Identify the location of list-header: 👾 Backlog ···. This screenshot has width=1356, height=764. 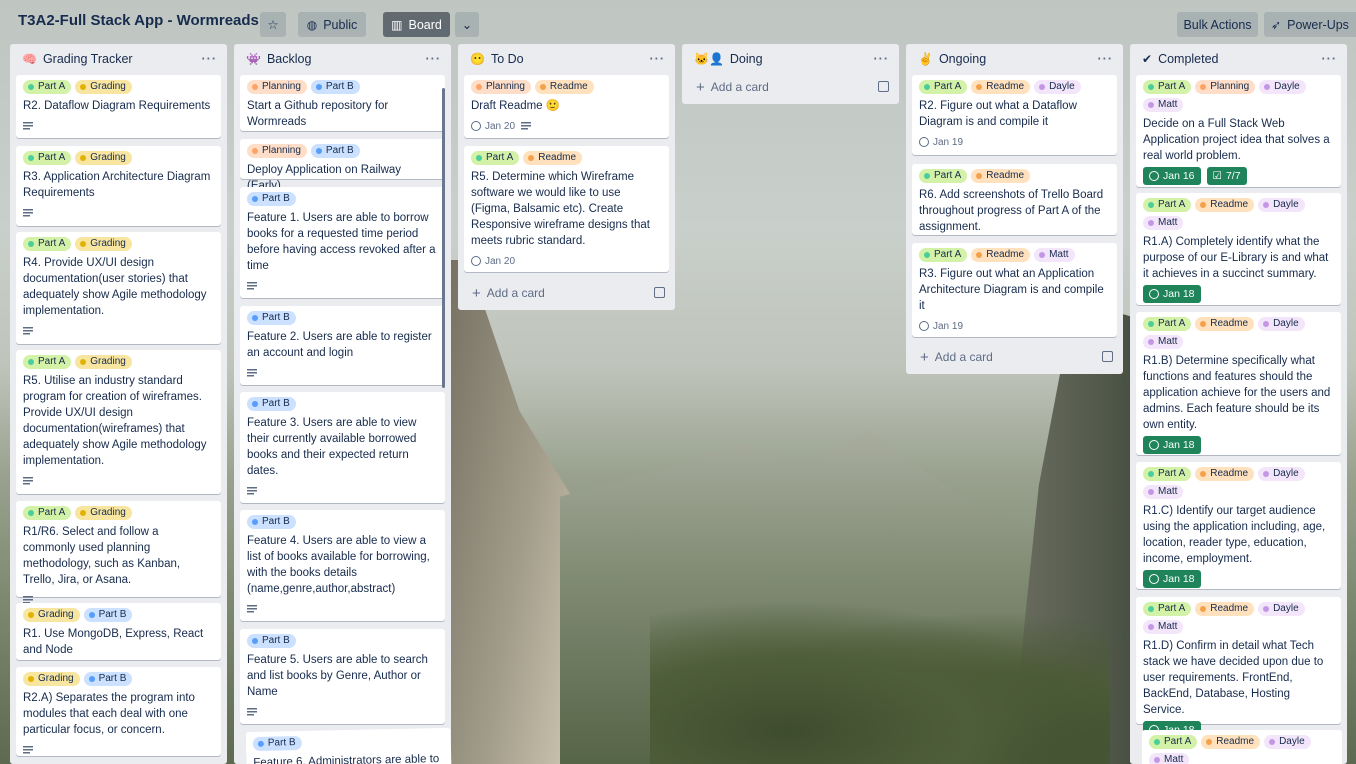
(342, 59).